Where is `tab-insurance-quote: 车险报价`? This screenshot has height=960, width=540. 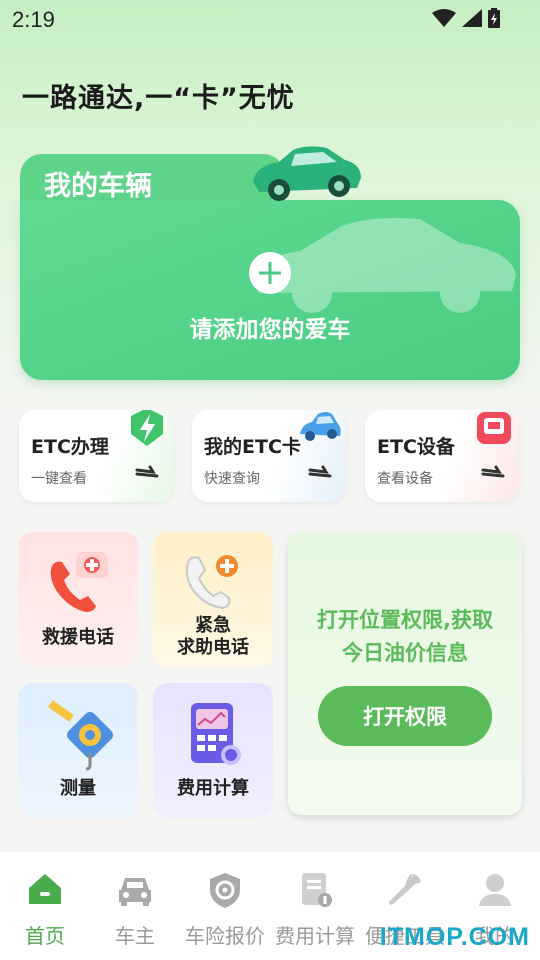
tab-insurance-quote: 车险报价 is located at coordinates (225, 909).